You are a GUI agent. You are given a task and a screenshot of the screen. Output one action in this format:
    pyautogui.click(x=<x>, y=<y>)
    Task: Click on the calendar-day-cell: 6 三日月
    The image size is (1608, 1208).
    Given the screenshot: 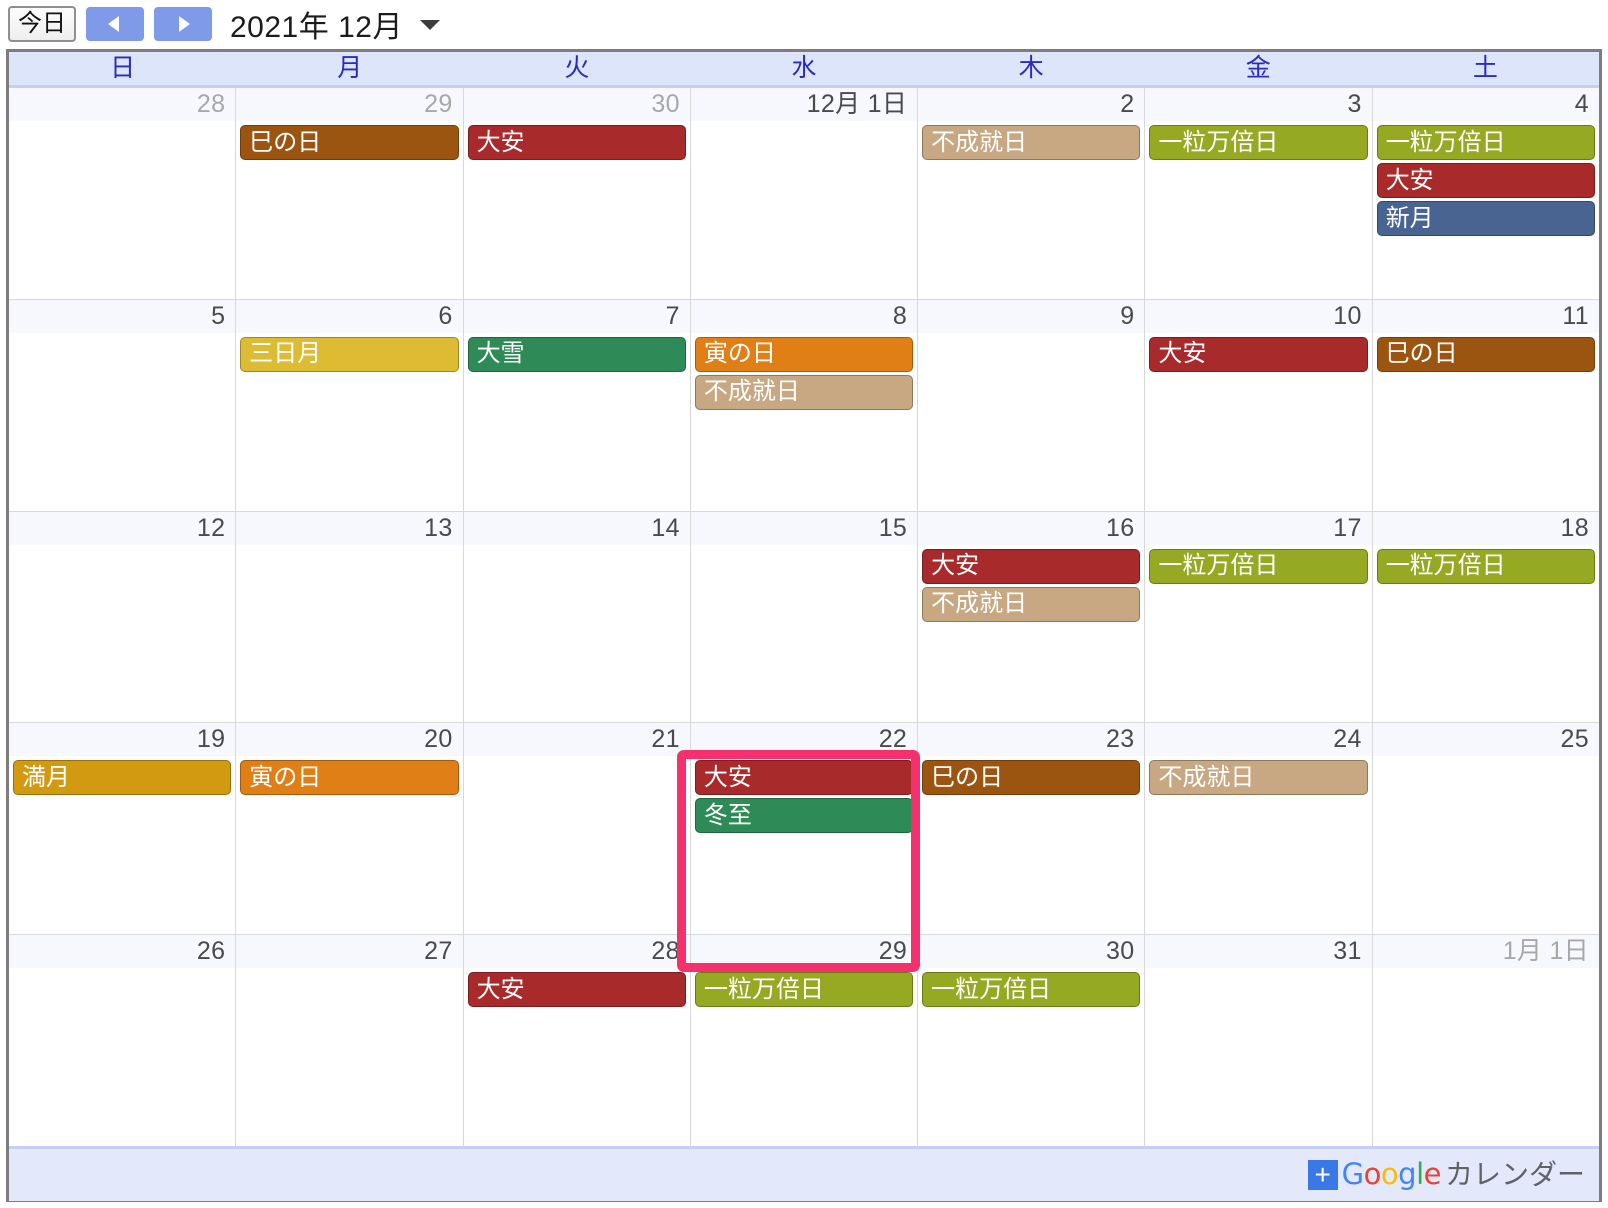 What is the action you would take?
    pyautogui.click(x=350, y=405)
    